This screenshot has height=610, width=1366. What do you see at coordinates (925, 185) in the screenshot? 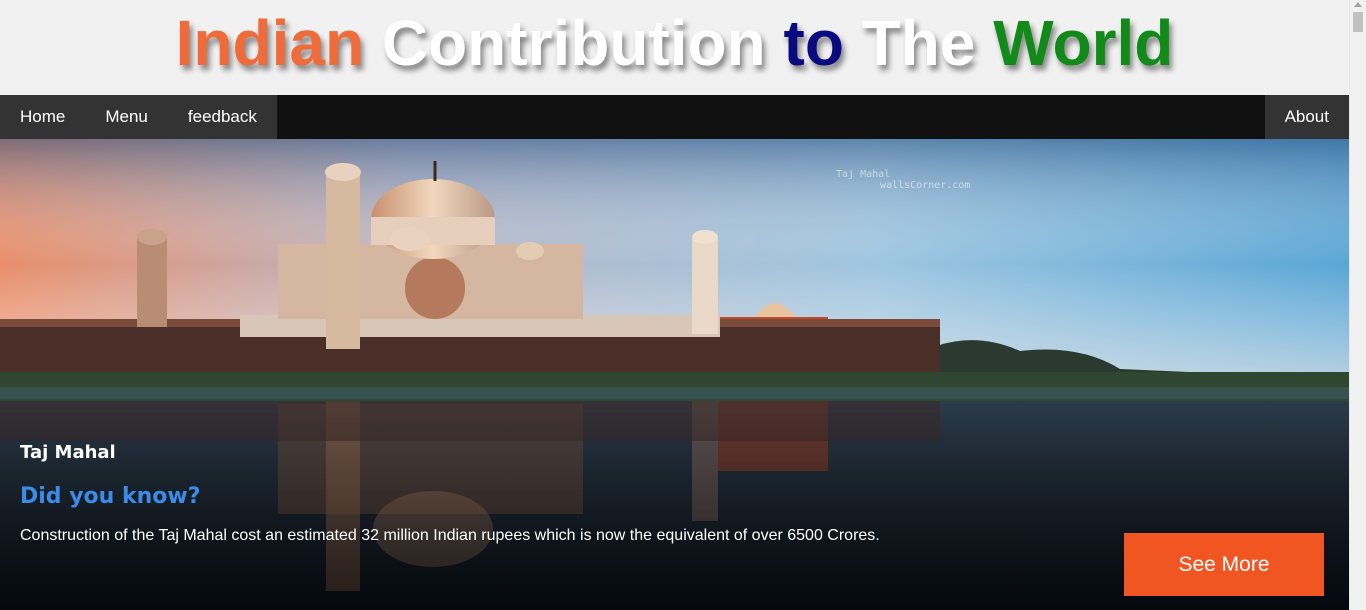
I see `watermark-line-2: wallsCorner.com` at bounding box center [925, 185].